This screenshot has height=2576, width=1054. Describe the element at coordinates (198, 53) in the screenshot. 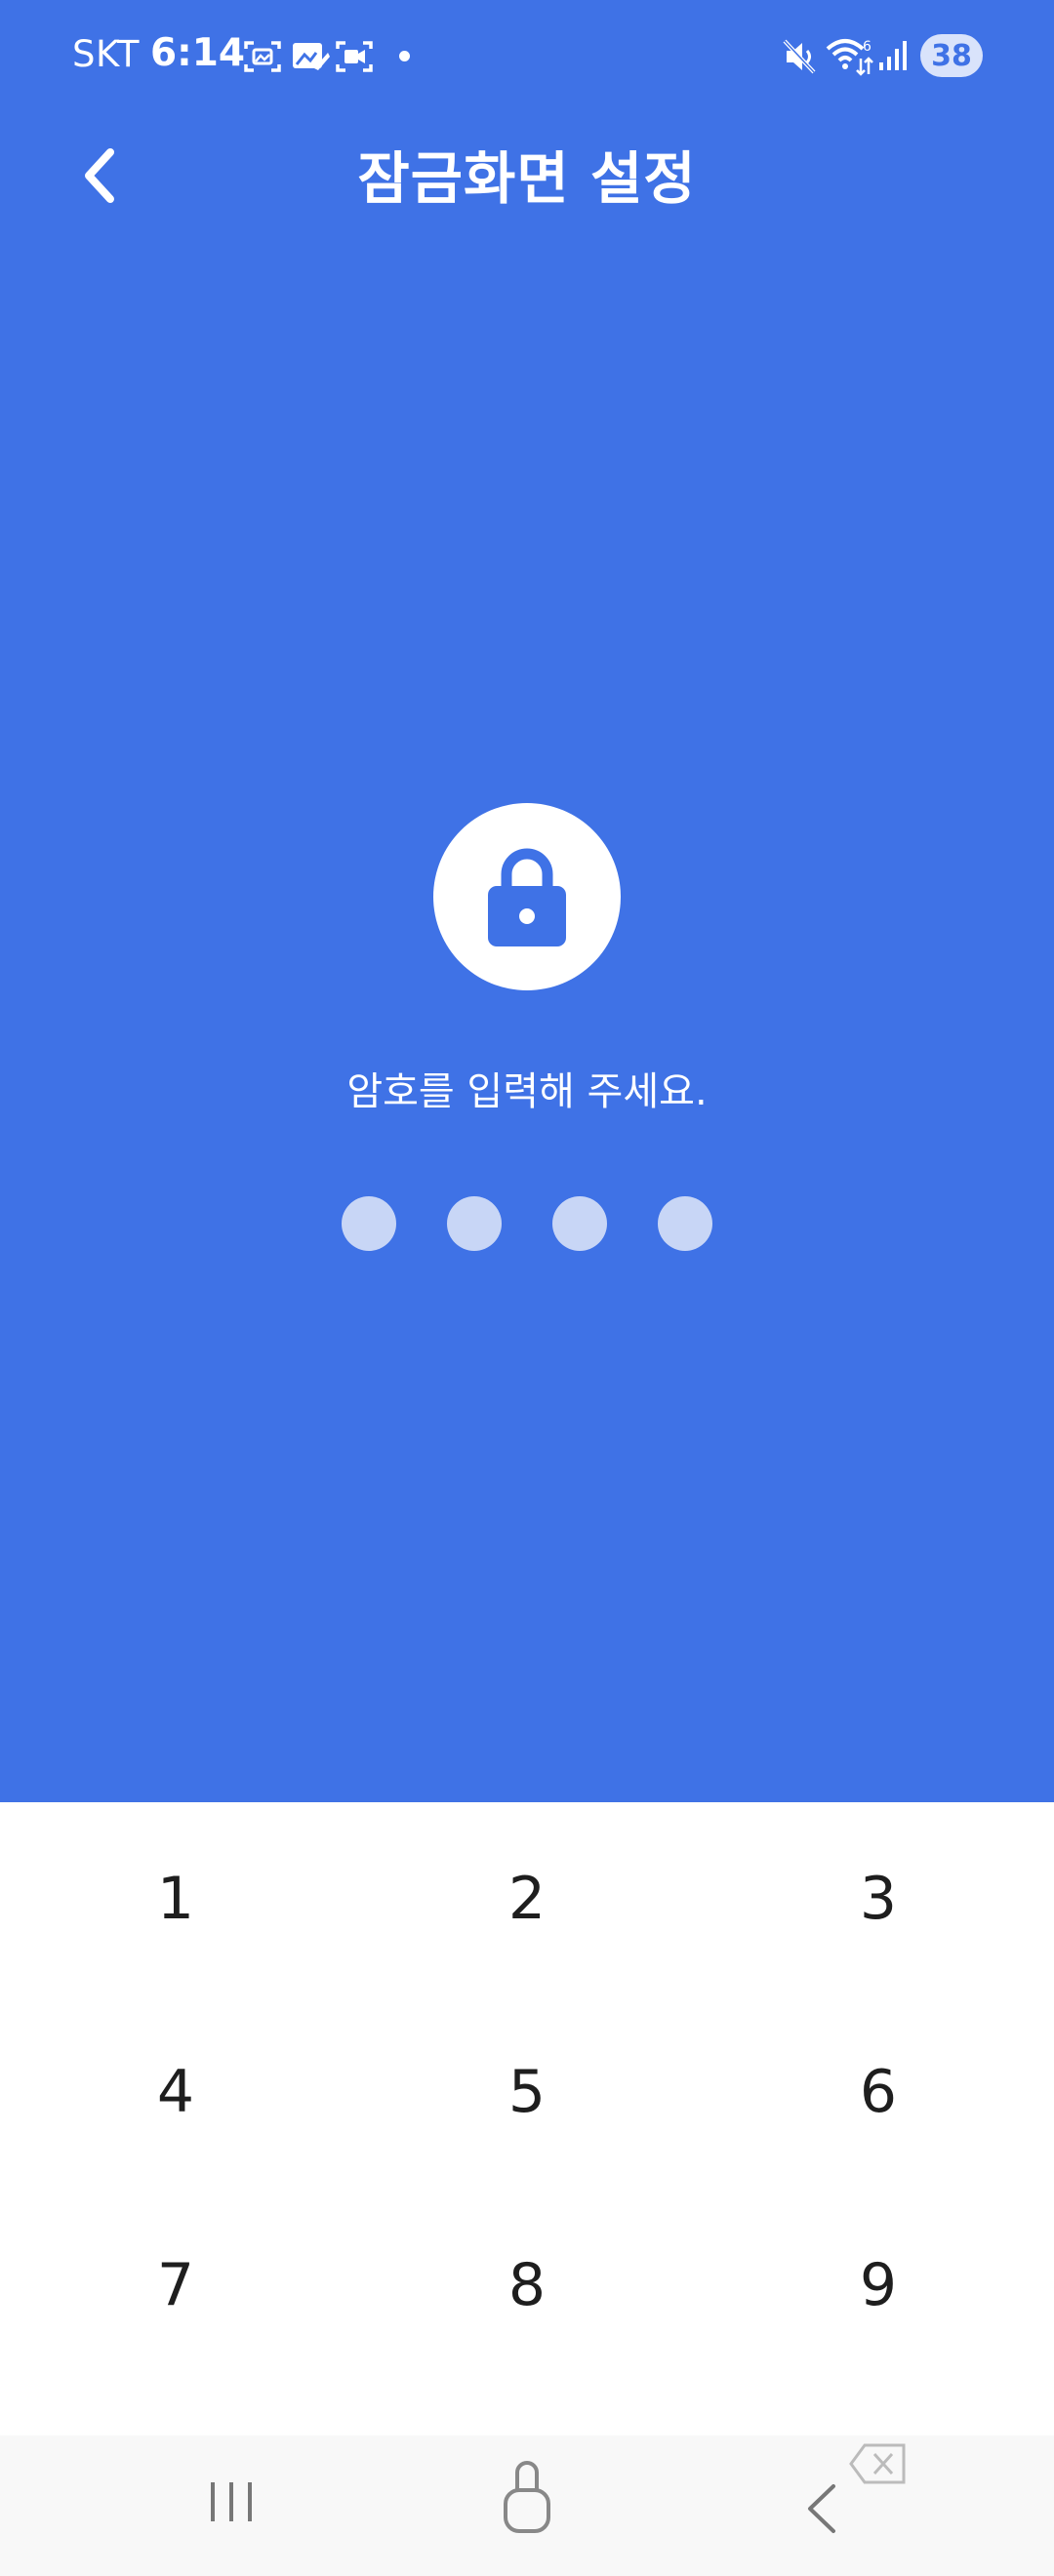

I see `clock: 6:14` at that location.